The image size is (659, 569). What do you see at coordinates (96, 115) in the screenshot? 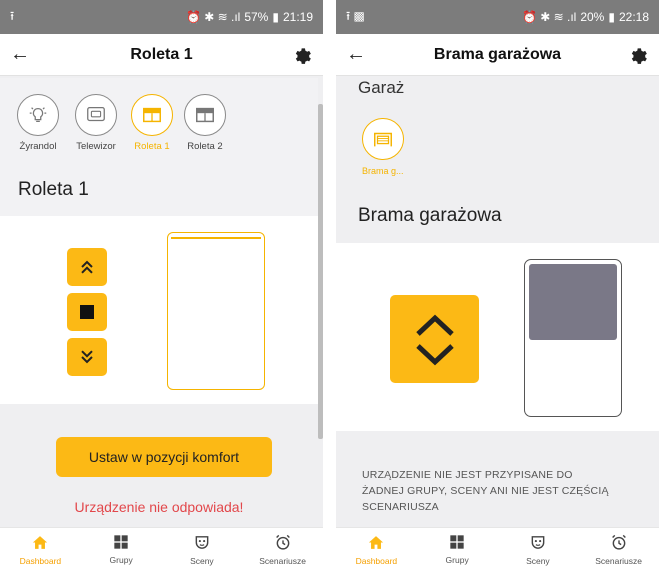
I see `tv-icon` at bounding box center [96, 115].